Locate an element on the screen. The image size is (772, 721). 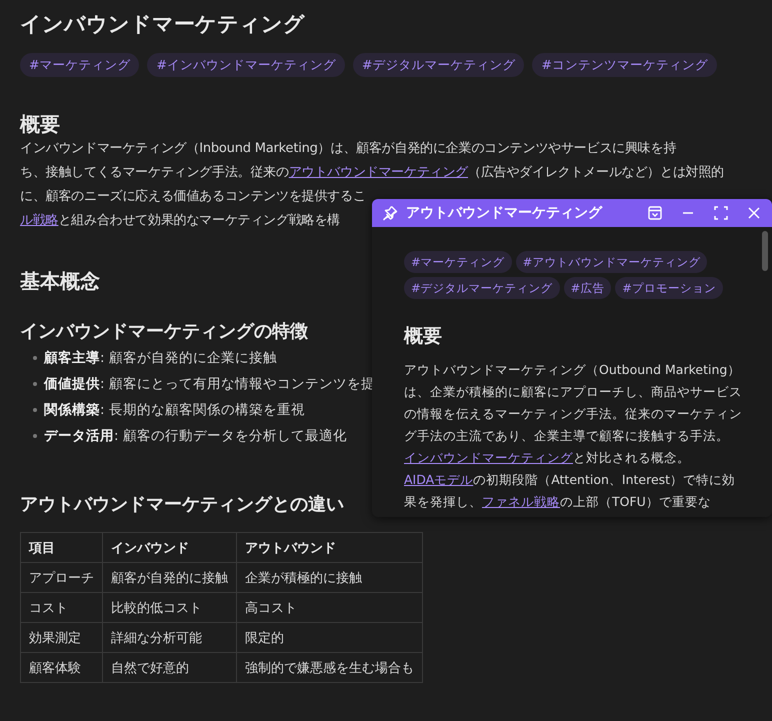
table-cell: 自然で好意的 is located at coordinates (169, 667).